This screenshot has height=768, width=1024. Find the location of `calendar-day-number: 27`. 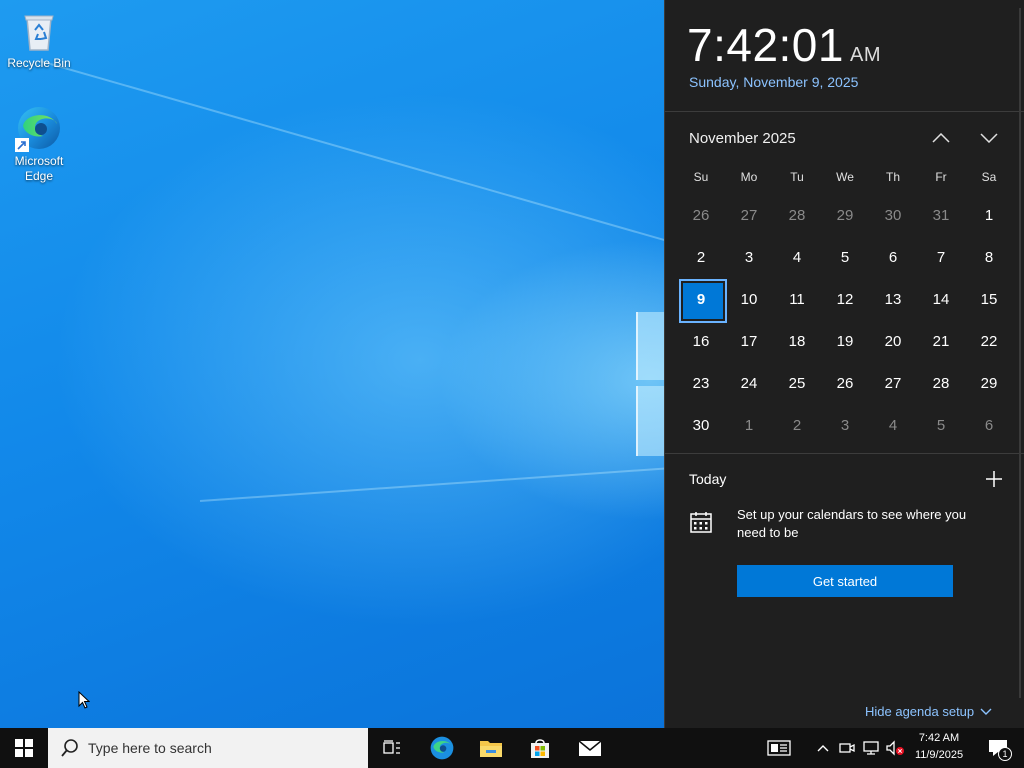

calendar-day-number: 27 is located at coordinates (749, 215).